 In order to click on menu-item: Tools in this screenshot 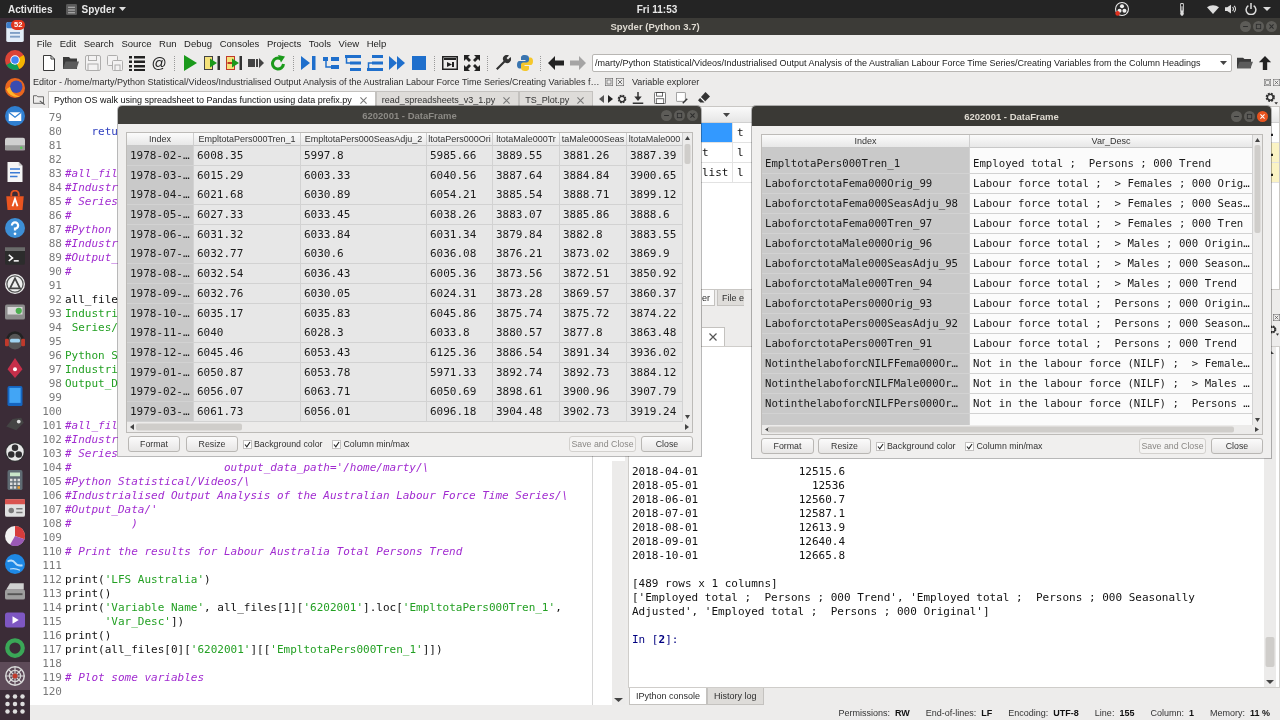, I will do `click(320, 43)`.